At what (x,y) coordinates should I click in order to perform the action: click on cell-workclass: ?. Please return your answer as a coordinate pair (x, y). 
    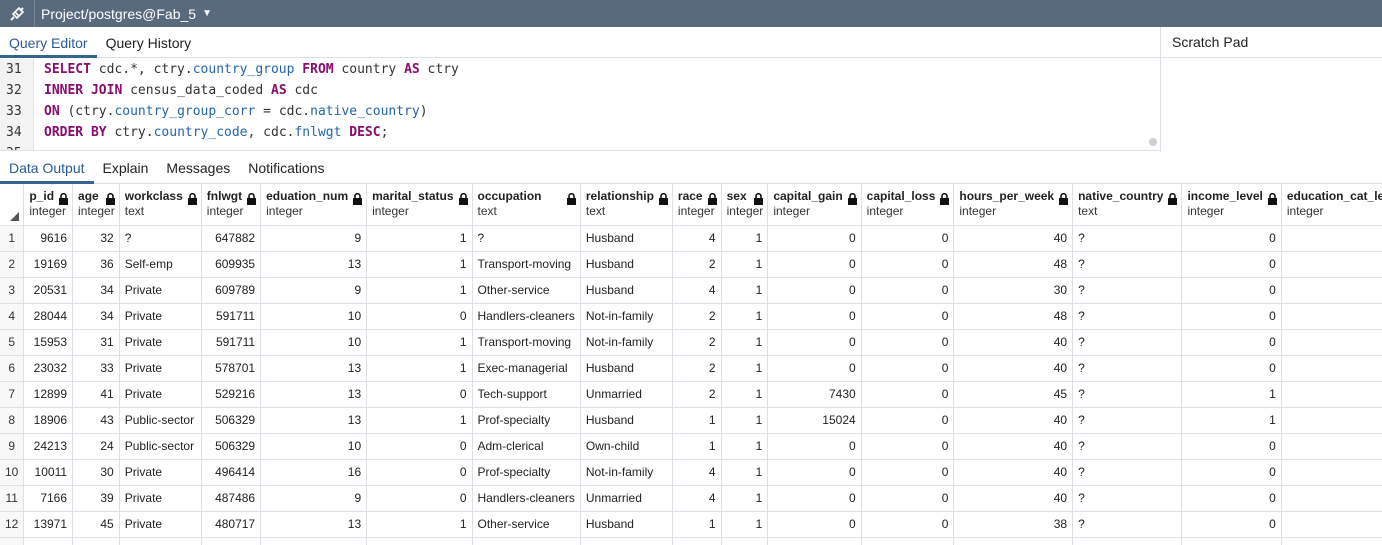
    Looking at the image, I should click on (160, 238).